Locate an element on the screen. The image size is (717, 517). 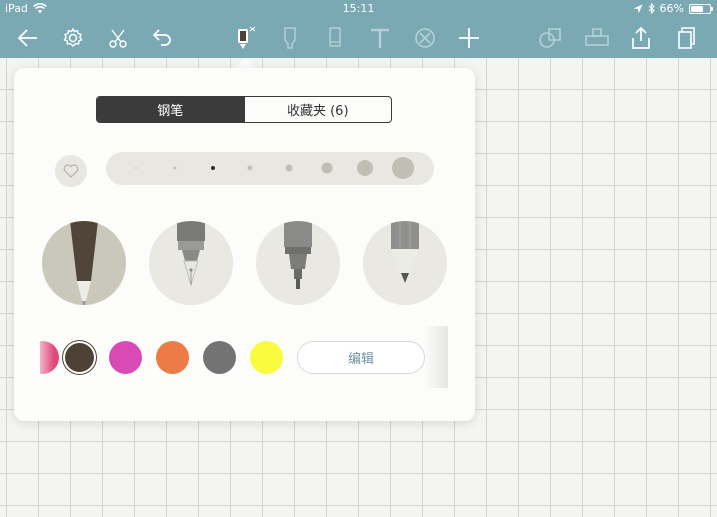
heart-icon is located at coordinates (71, 171).